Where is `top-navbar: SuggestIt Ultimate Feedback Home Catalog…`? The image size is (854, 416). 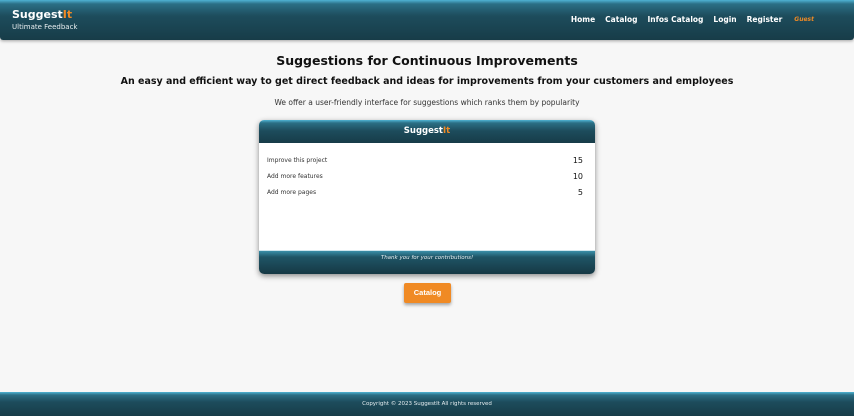
top-navbar: SuggestIt Ultimate Feedback Home Catalog… is located at coordinates (427, 20).